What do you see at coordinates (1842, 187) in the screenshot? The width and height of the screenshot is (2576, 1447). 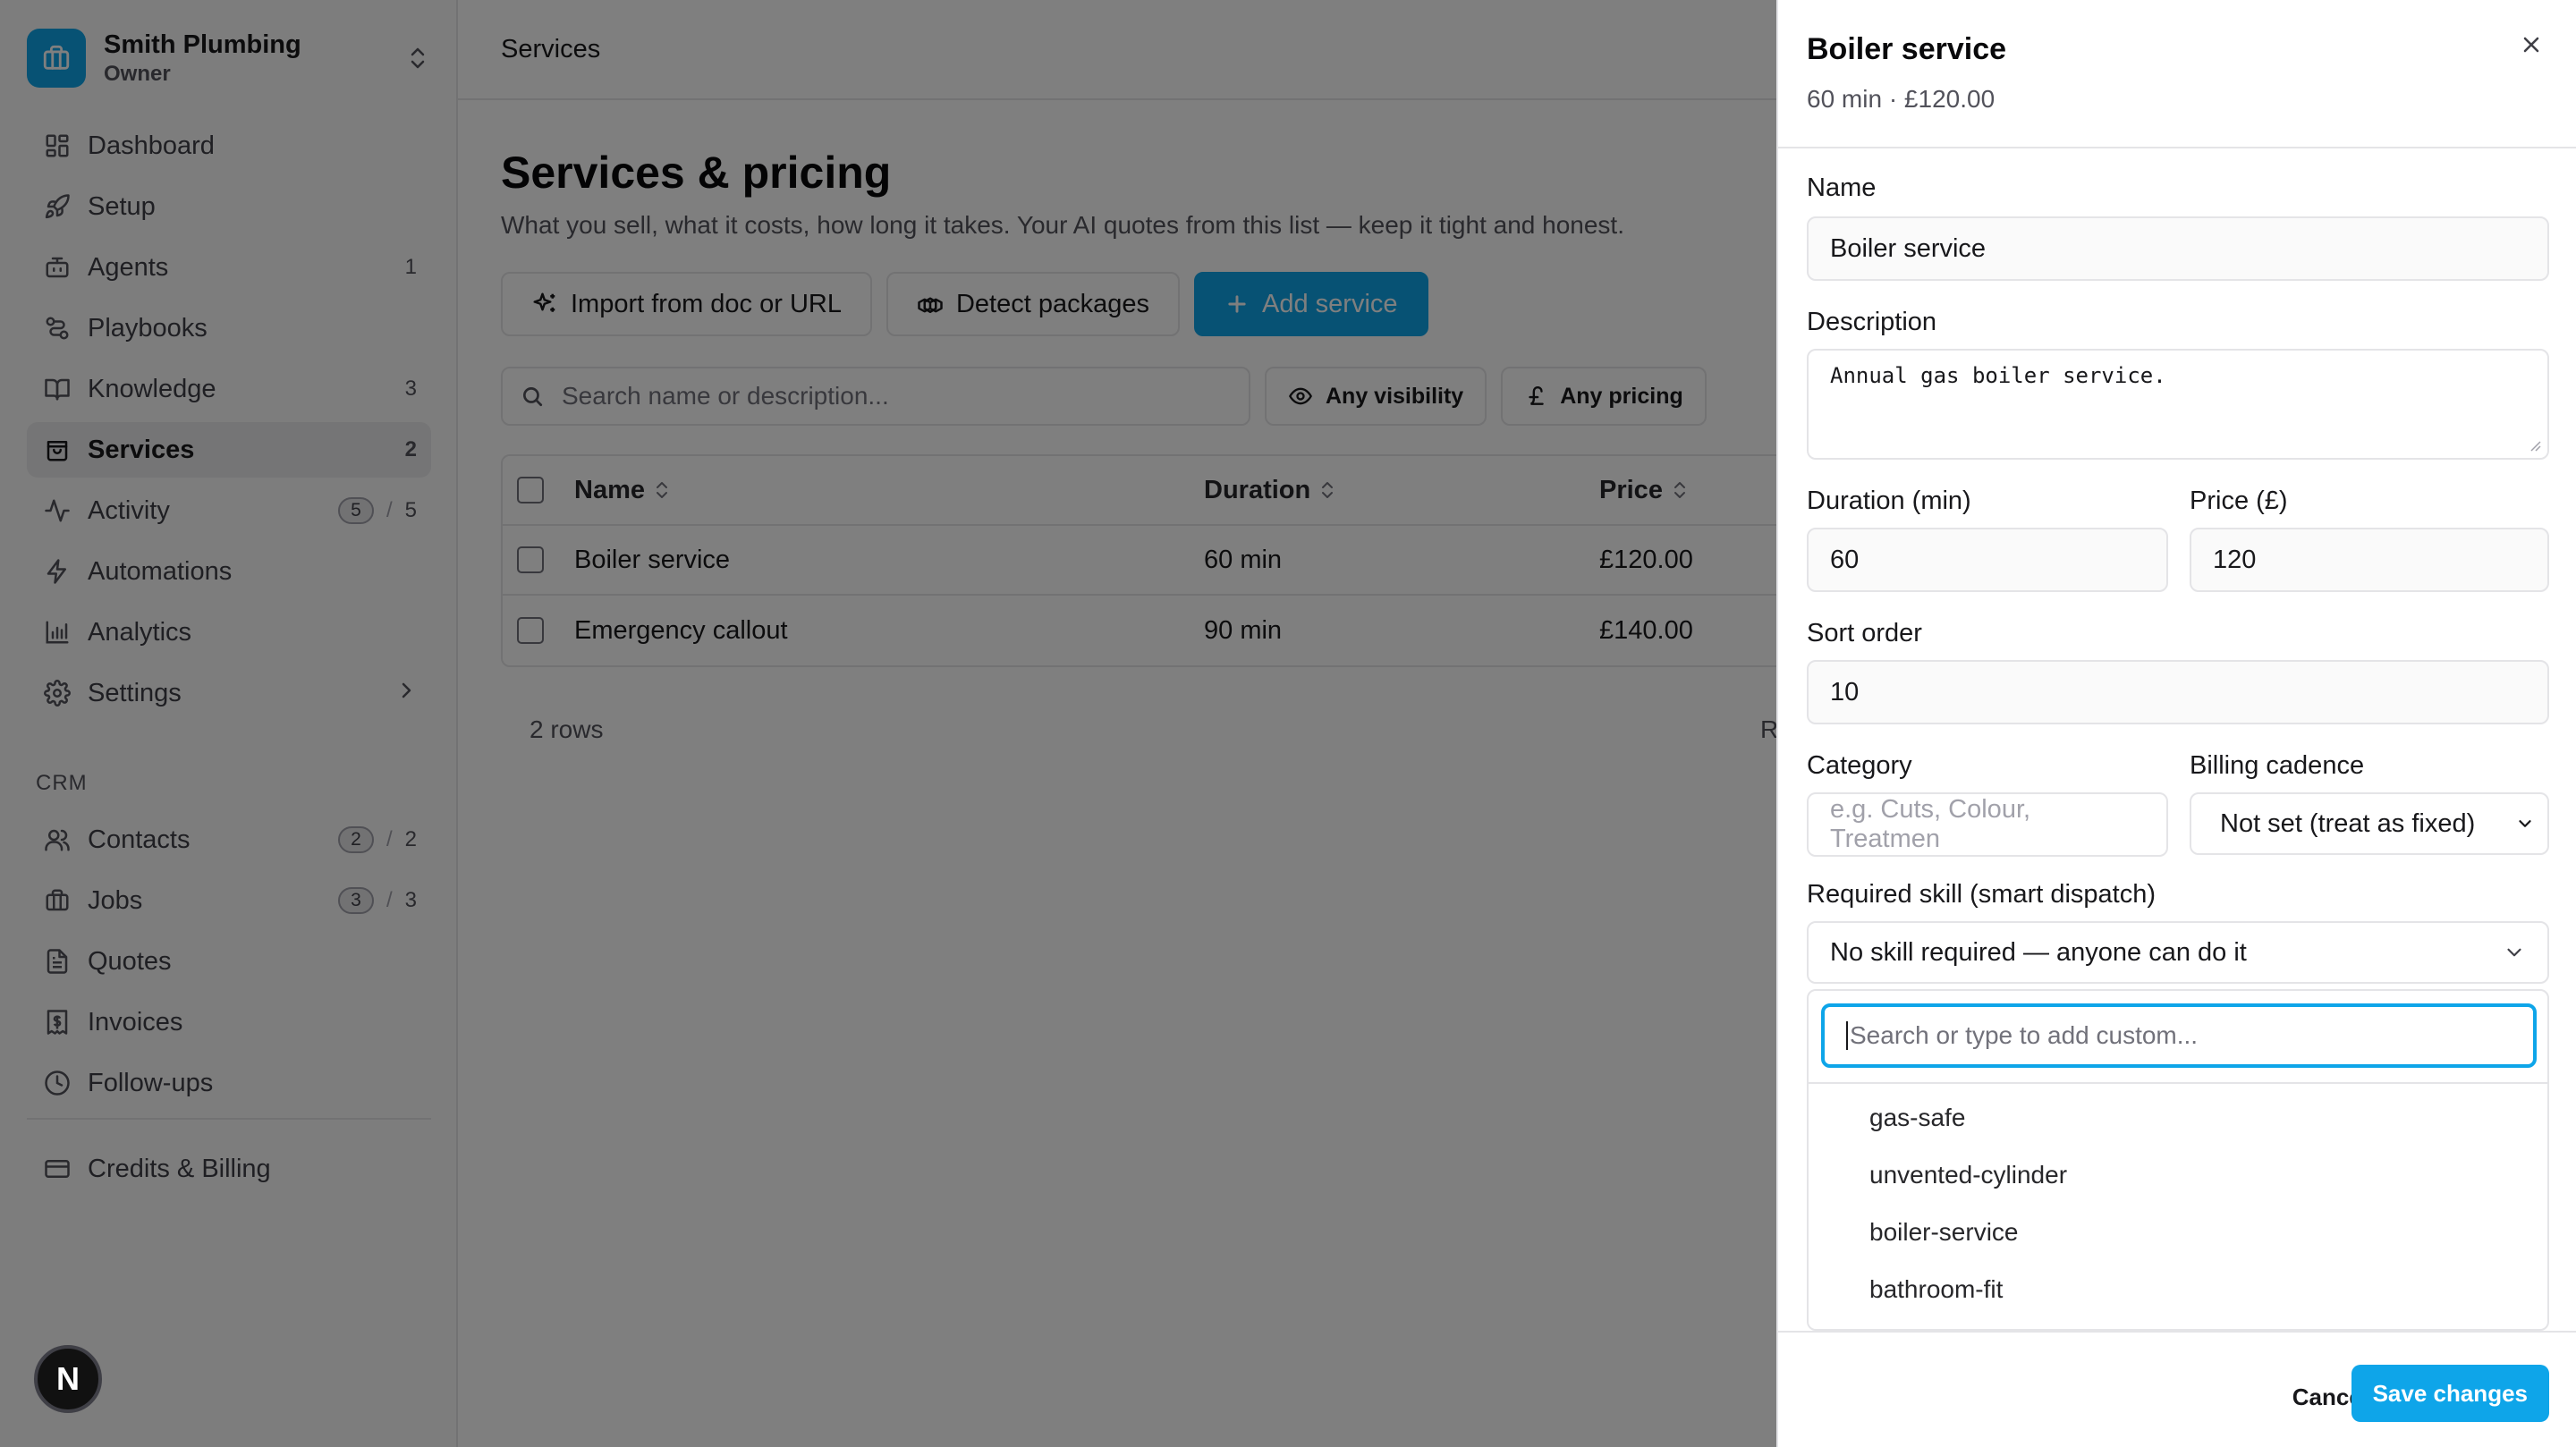 I see `name-label: Name` at bounding box center [1842, 187].